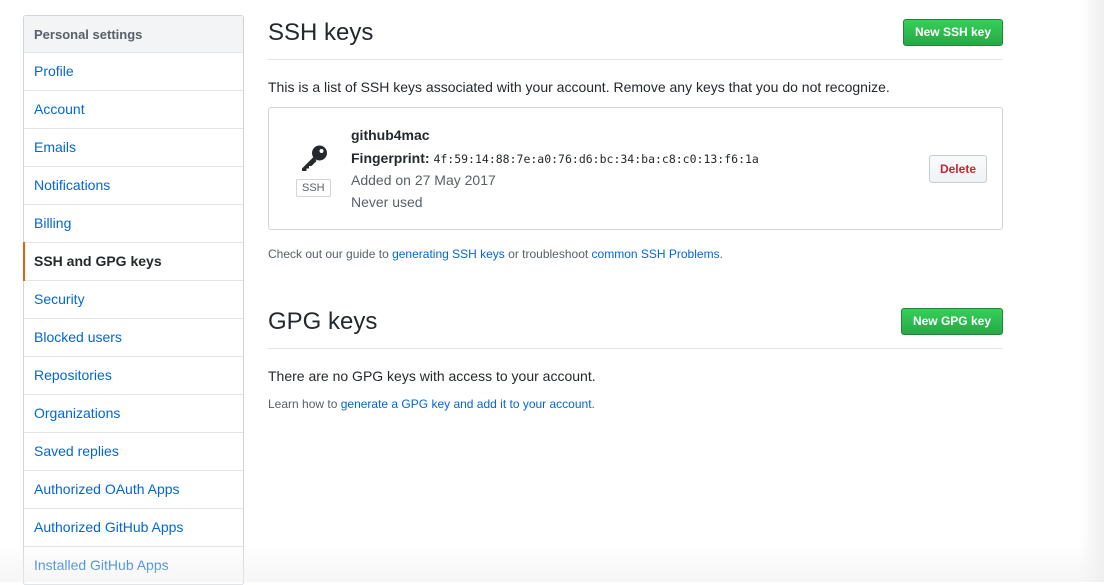  What do you see at coordinates (1092, 291) in the screenshot?
I see `right-edge-shadow` at bounding box center [1092, 291].